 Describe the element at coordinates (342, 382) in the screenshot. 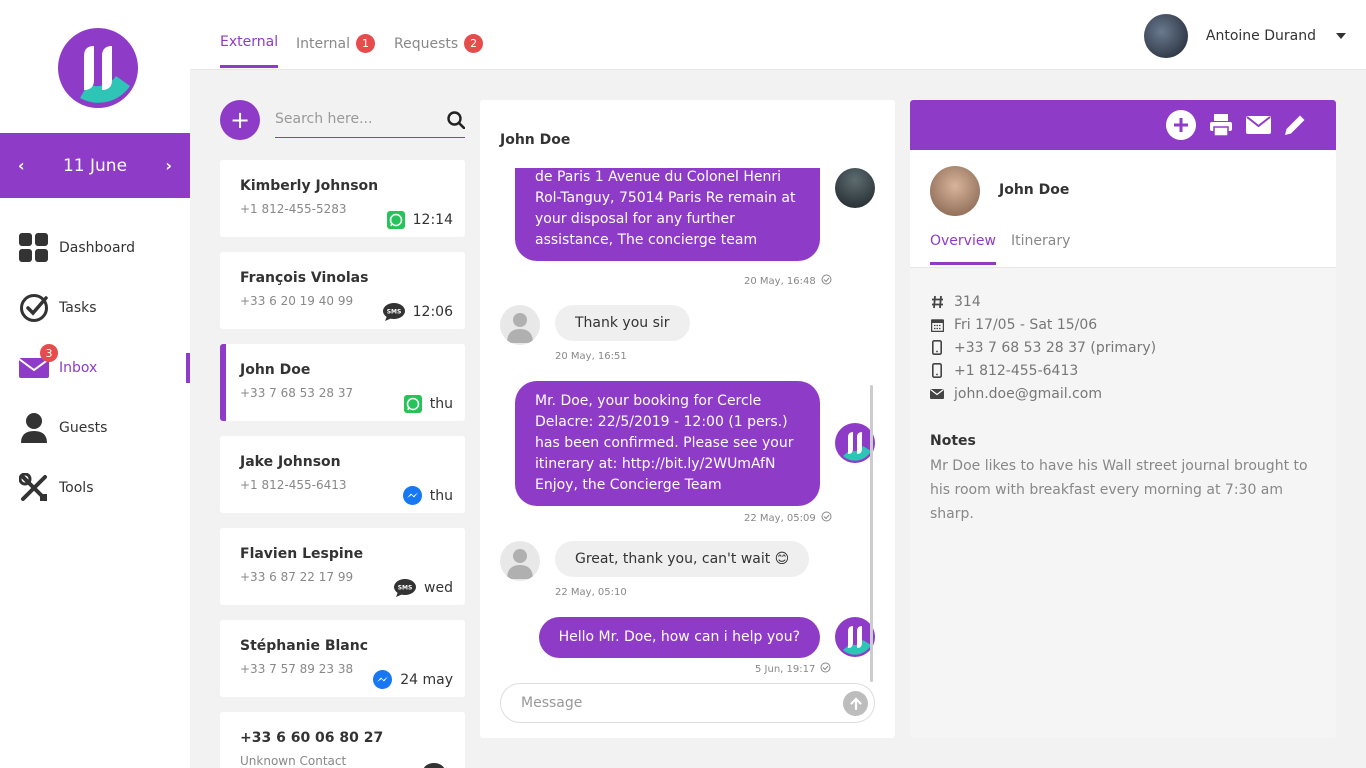

I see `list-item: John Doe +33 7 68 53 28 37 thu` at that location.